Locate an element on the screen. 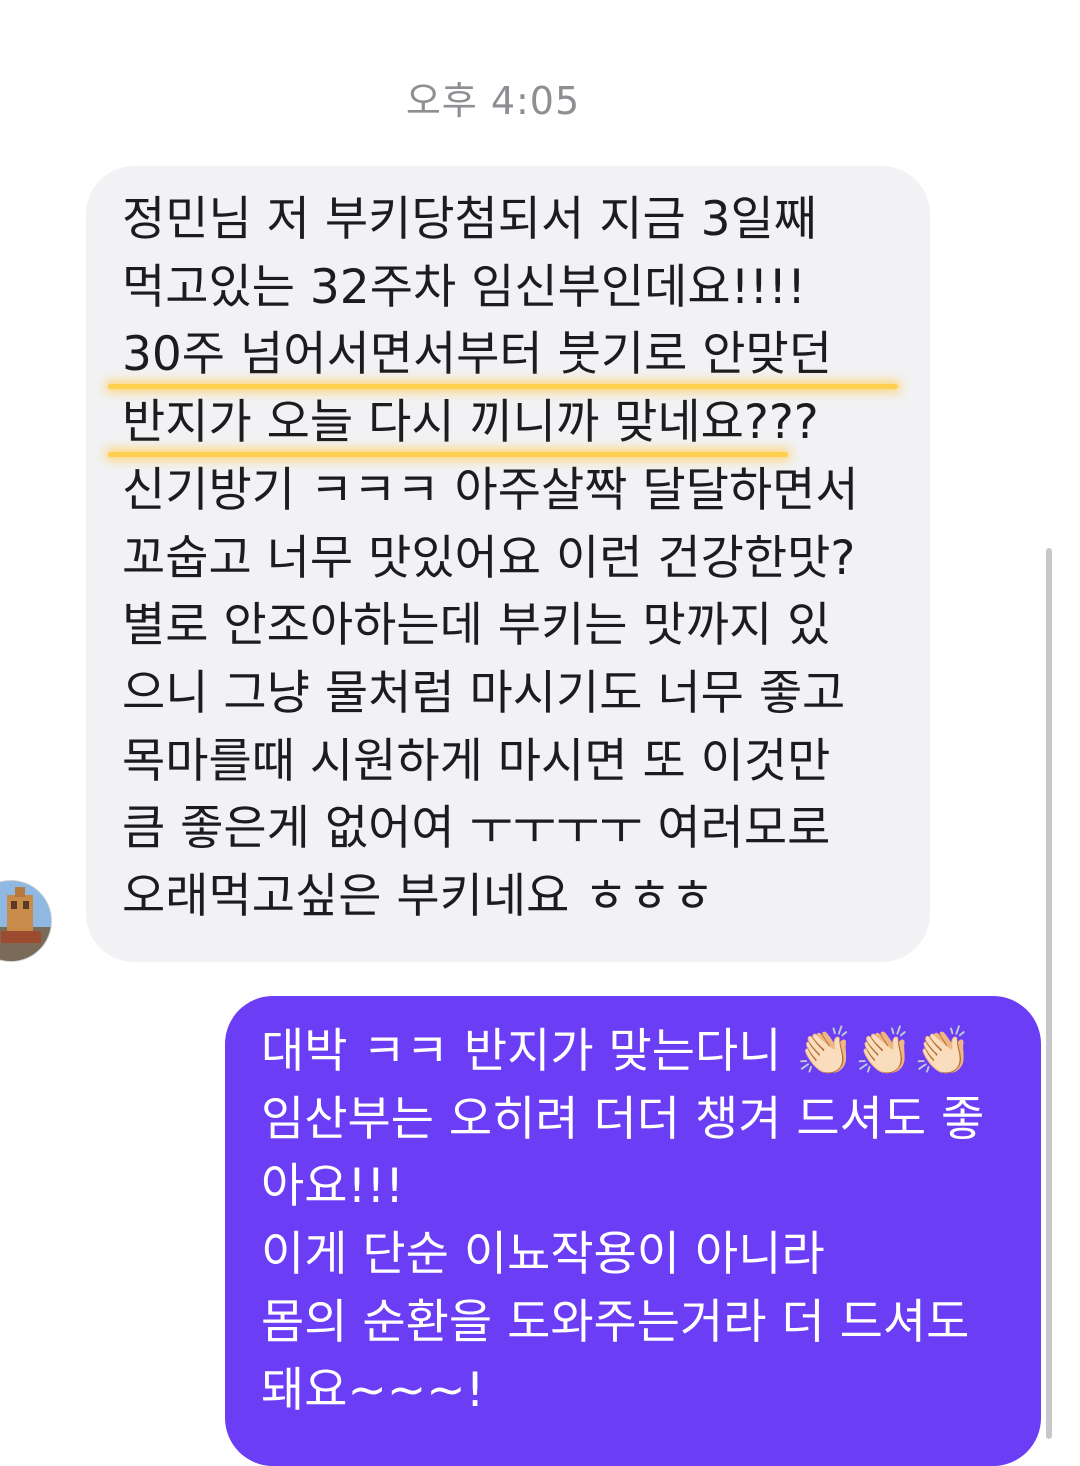 Image resolution: width=1080 pixels, height=1466 pixels. message-line: 큼 좋은게 없어여 ㅜㅜㅜㅜ 여러모로 is located at coordinates (476, 829).